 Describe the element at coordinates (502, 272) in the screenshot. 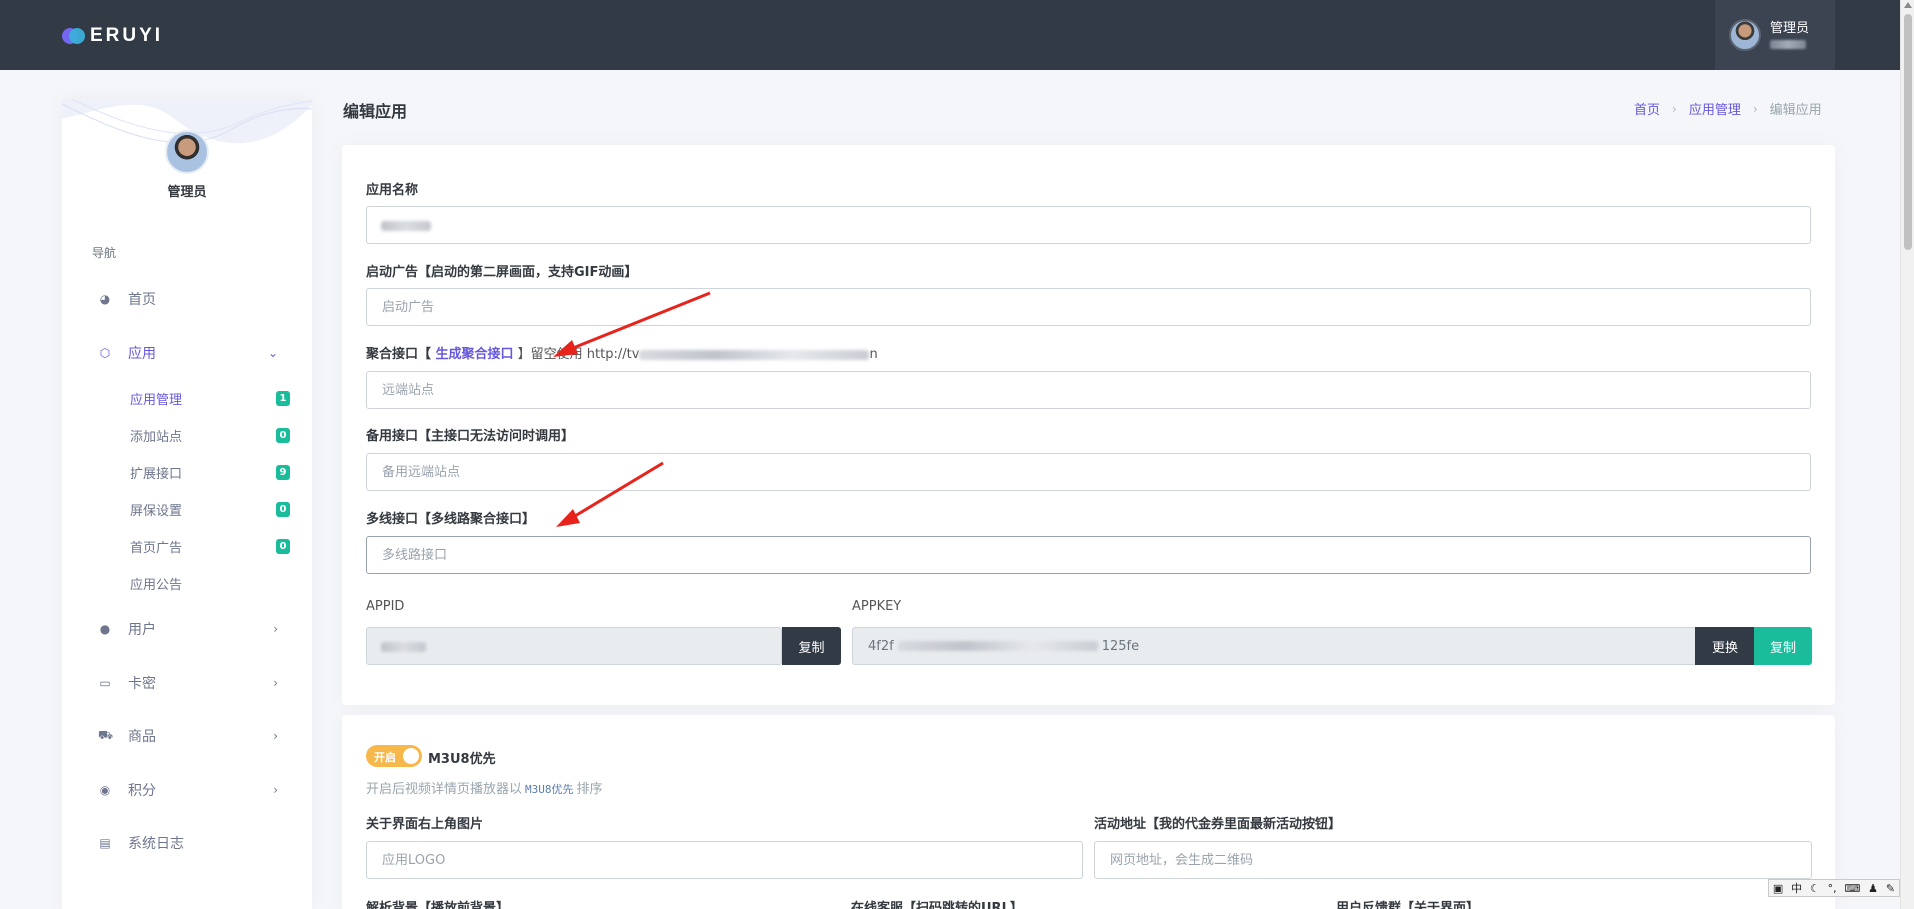

I see `launch-ad-label: 启动广告【启动的第二屏画面，支持GIF动画】` at that location.